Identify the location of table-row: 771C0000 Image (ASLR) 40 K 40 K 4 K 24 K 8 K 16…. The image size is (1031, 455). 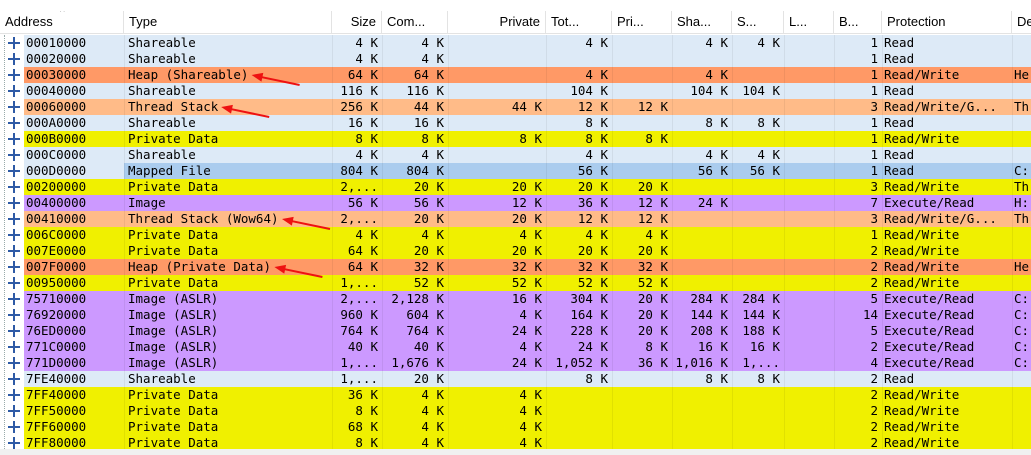
(515, 347).